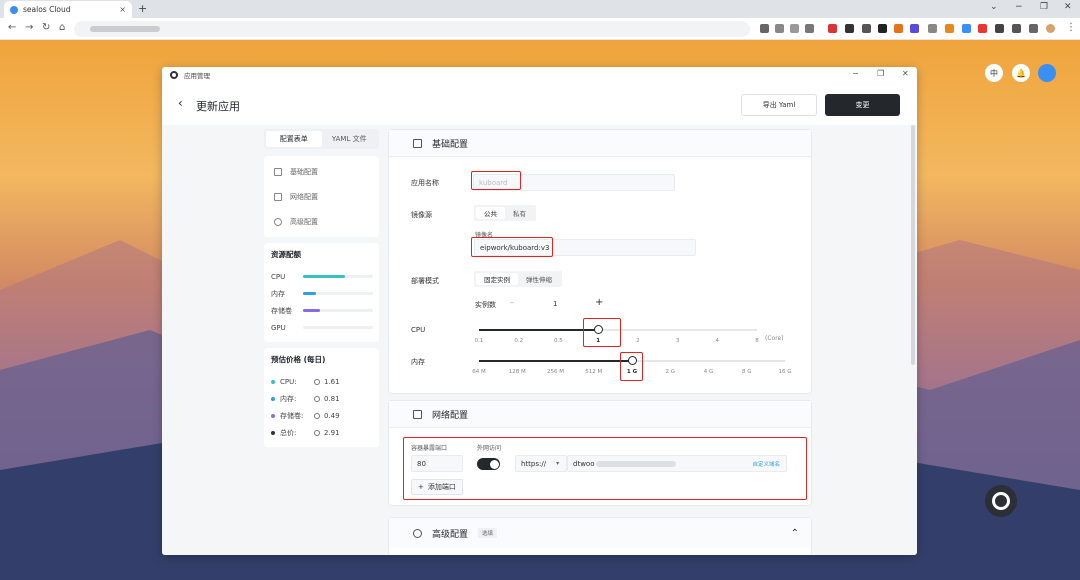 The width and height of the screenshot is (1080, 580). Describe the element at coordinates (905, 73) in the screenshot. I see `app-close-button: ✕` at that location.